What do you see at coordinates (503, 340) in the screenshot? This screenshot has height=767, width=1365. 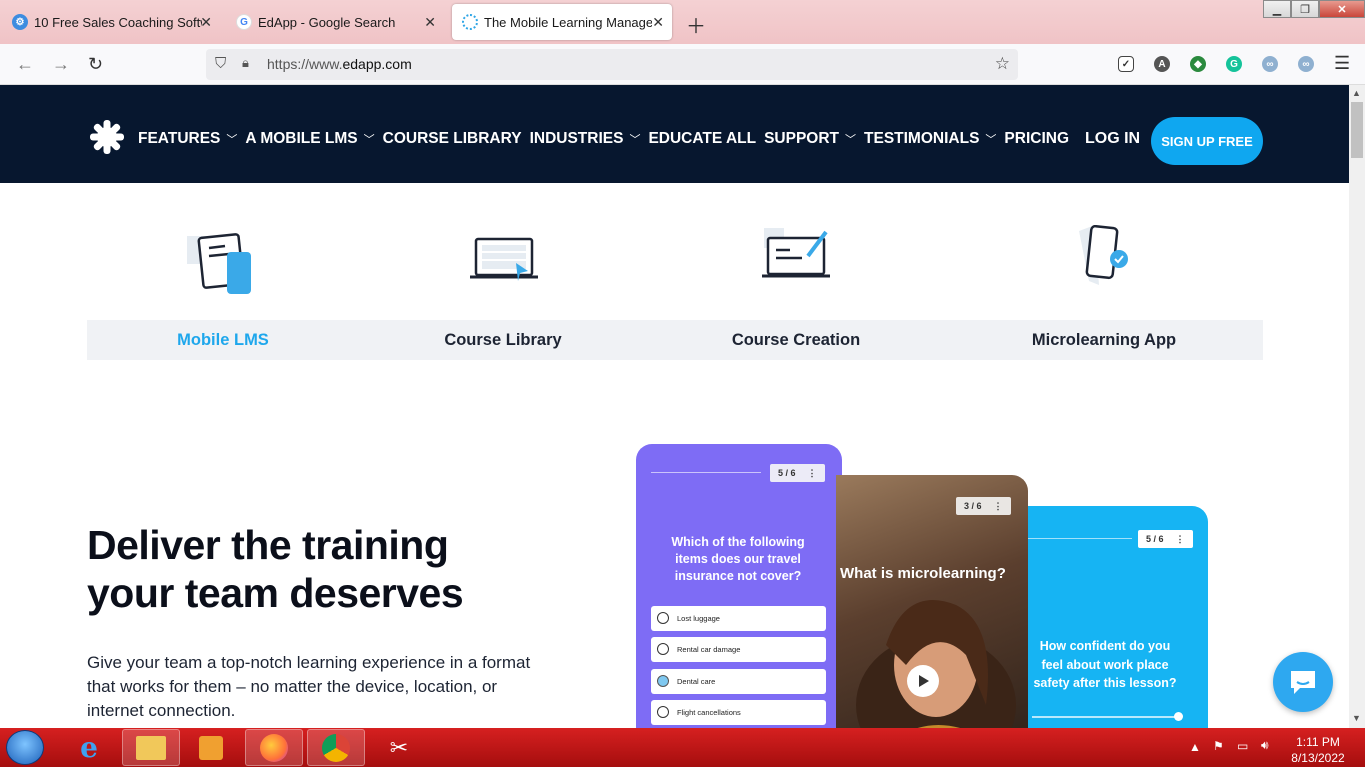 I see `tab-course-library: Course Library` at bounding box center [503, 340].